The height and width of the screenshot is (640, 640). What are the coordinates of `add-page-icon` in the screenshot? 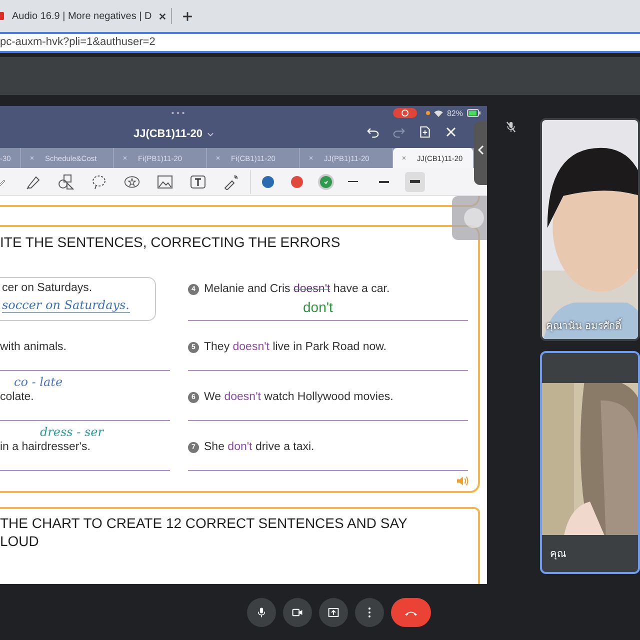 It's located at (425, 132).